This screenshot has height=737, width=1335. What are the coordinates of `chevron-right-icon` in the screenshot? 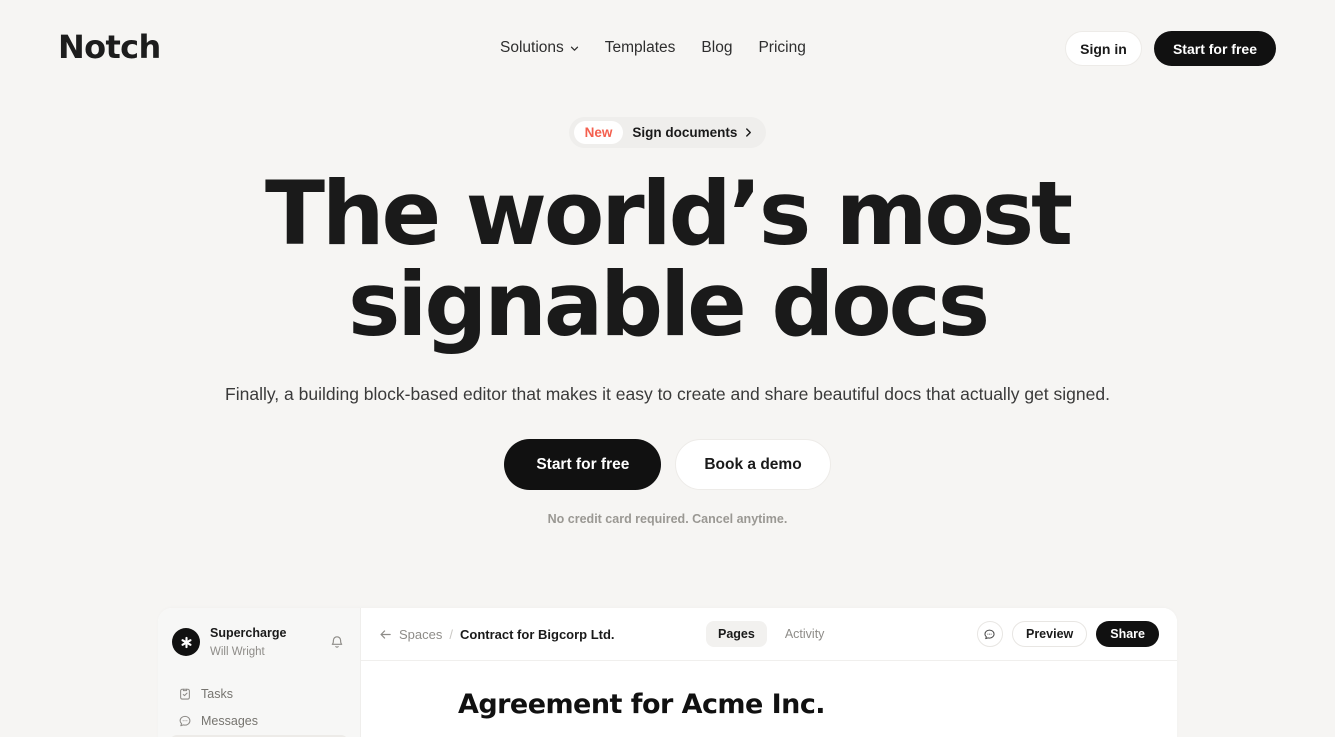 It's located at (748, 132).